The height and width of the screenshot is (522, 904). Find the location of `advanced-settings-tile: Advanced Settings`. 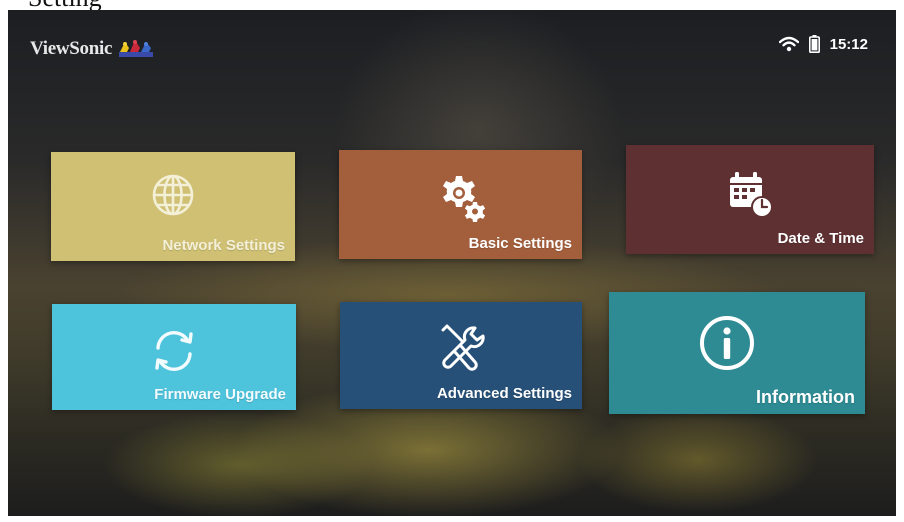

advanced-settings-tile: Advanced Settings is located at coordinates (461, 355).